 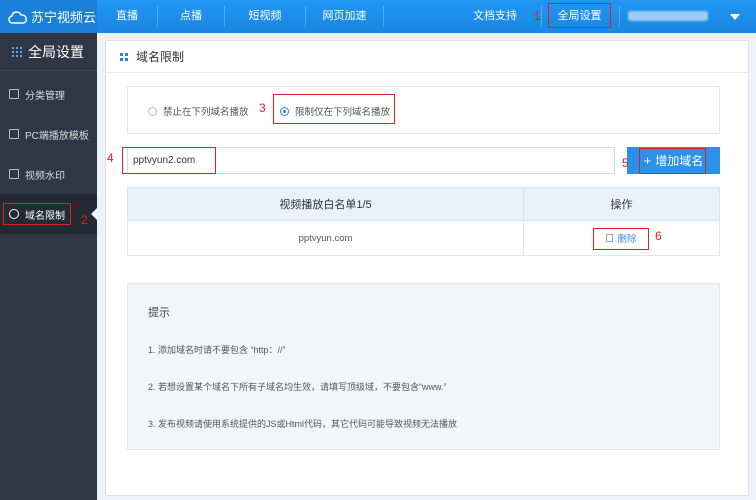 I want to click on tips-title: 提示, so click(x=159, y=313).